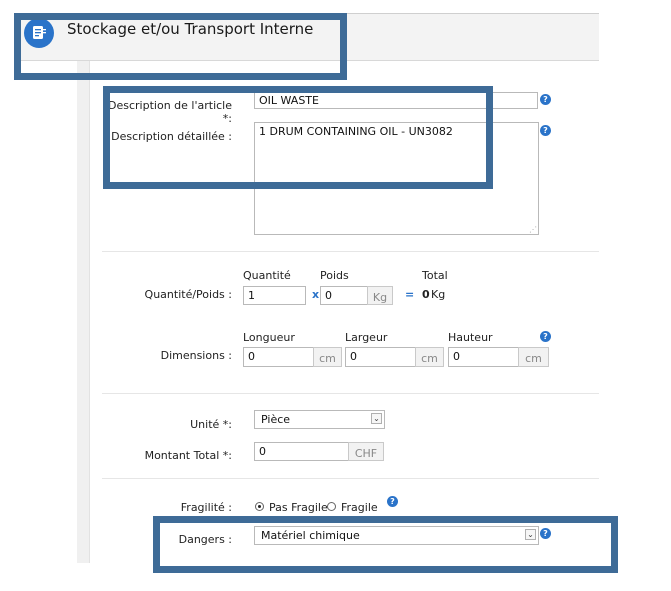 This screenshot has height=591, width=671. I want to click on fragility-label: Fragilité :, so click(206, 507).